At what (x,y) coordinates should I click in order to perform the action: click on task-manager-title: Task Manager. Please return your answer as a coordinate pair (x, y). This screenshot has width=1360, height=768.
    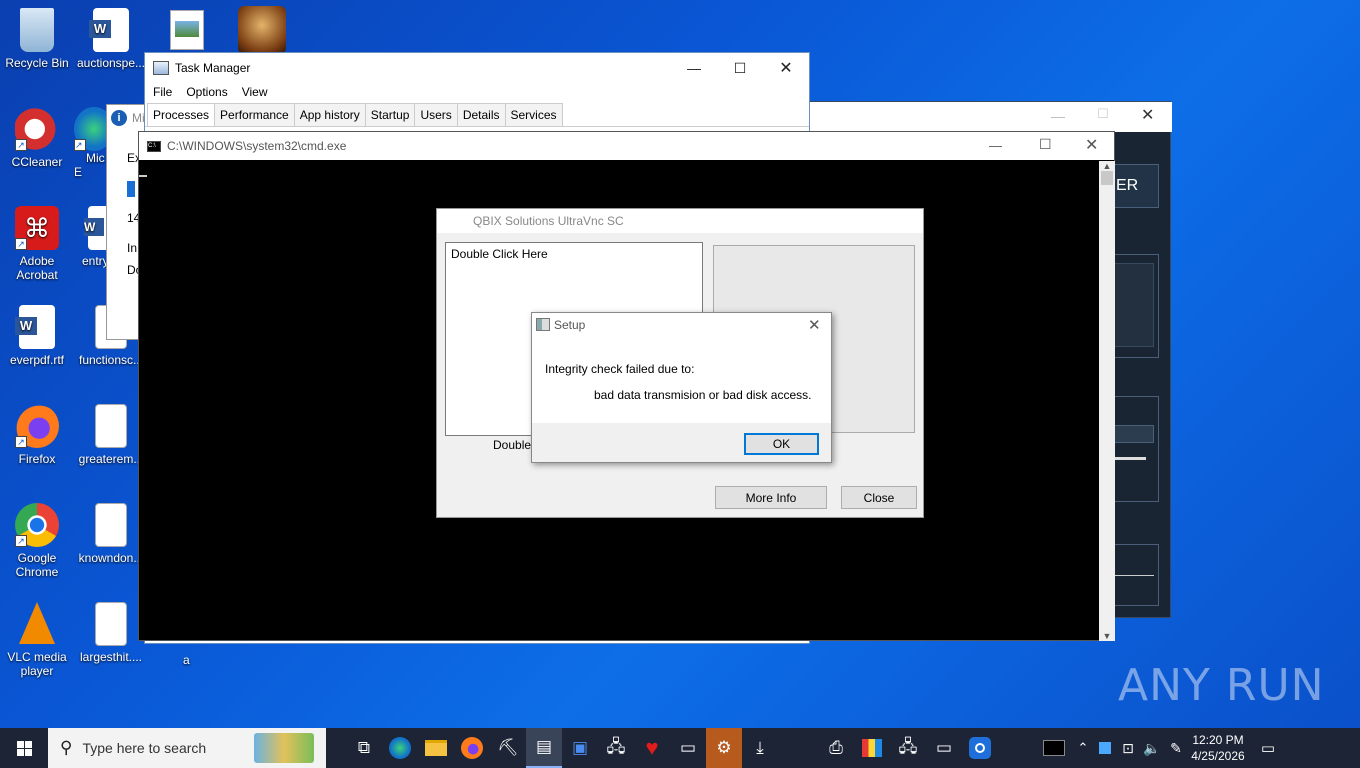
    Looking at the image, I should click on (213, 68).